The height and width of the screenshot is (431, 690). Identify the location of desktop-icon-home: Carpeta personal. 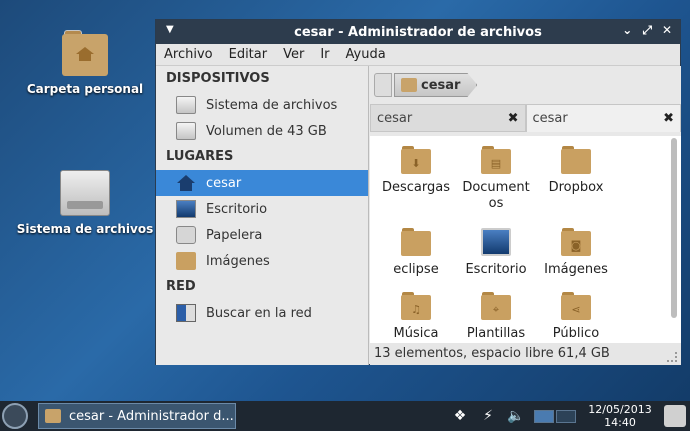
(85, 63).